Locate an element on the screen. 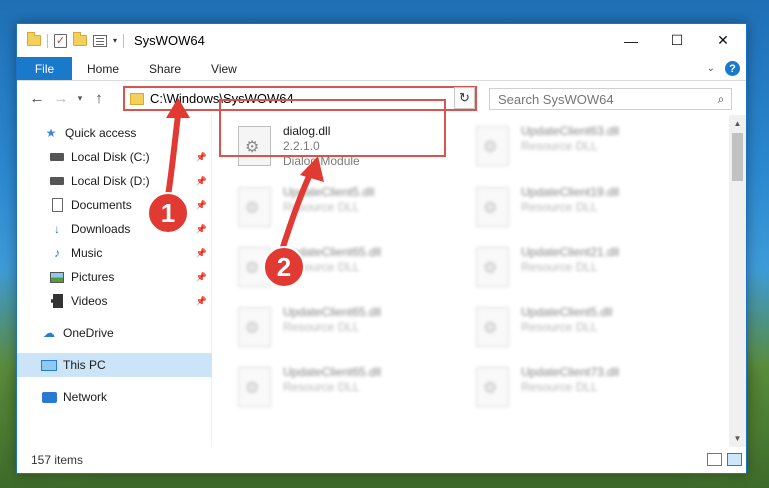 Image resolution: width=769 pixels, height=488 pixels. sidebar-item-network: Network is located at coordinates (114, 397).